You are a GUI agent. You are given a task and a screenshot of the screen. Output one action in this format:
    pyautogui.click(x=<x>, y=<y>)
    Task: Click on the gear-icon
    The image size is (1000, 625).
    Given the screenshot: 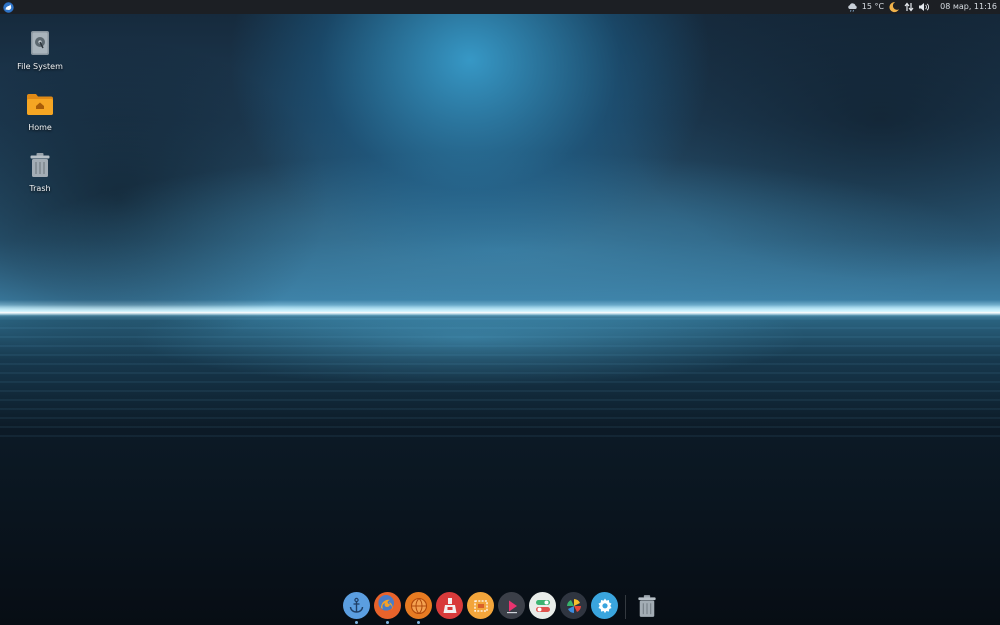 What is the action you would take?
    pyautogui.click(x=604, y=605)
    